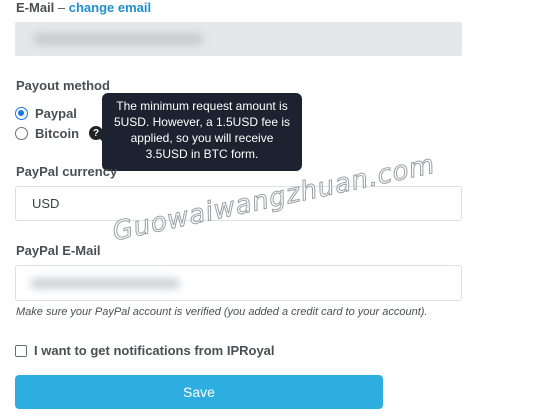 The width and height of the screenshot is (537, 416). Describe the element at coordinates (202, 122) in the screenshot. I see `tooltip-line-2: 5USD. However, a 1.5USD fee is` at that location.